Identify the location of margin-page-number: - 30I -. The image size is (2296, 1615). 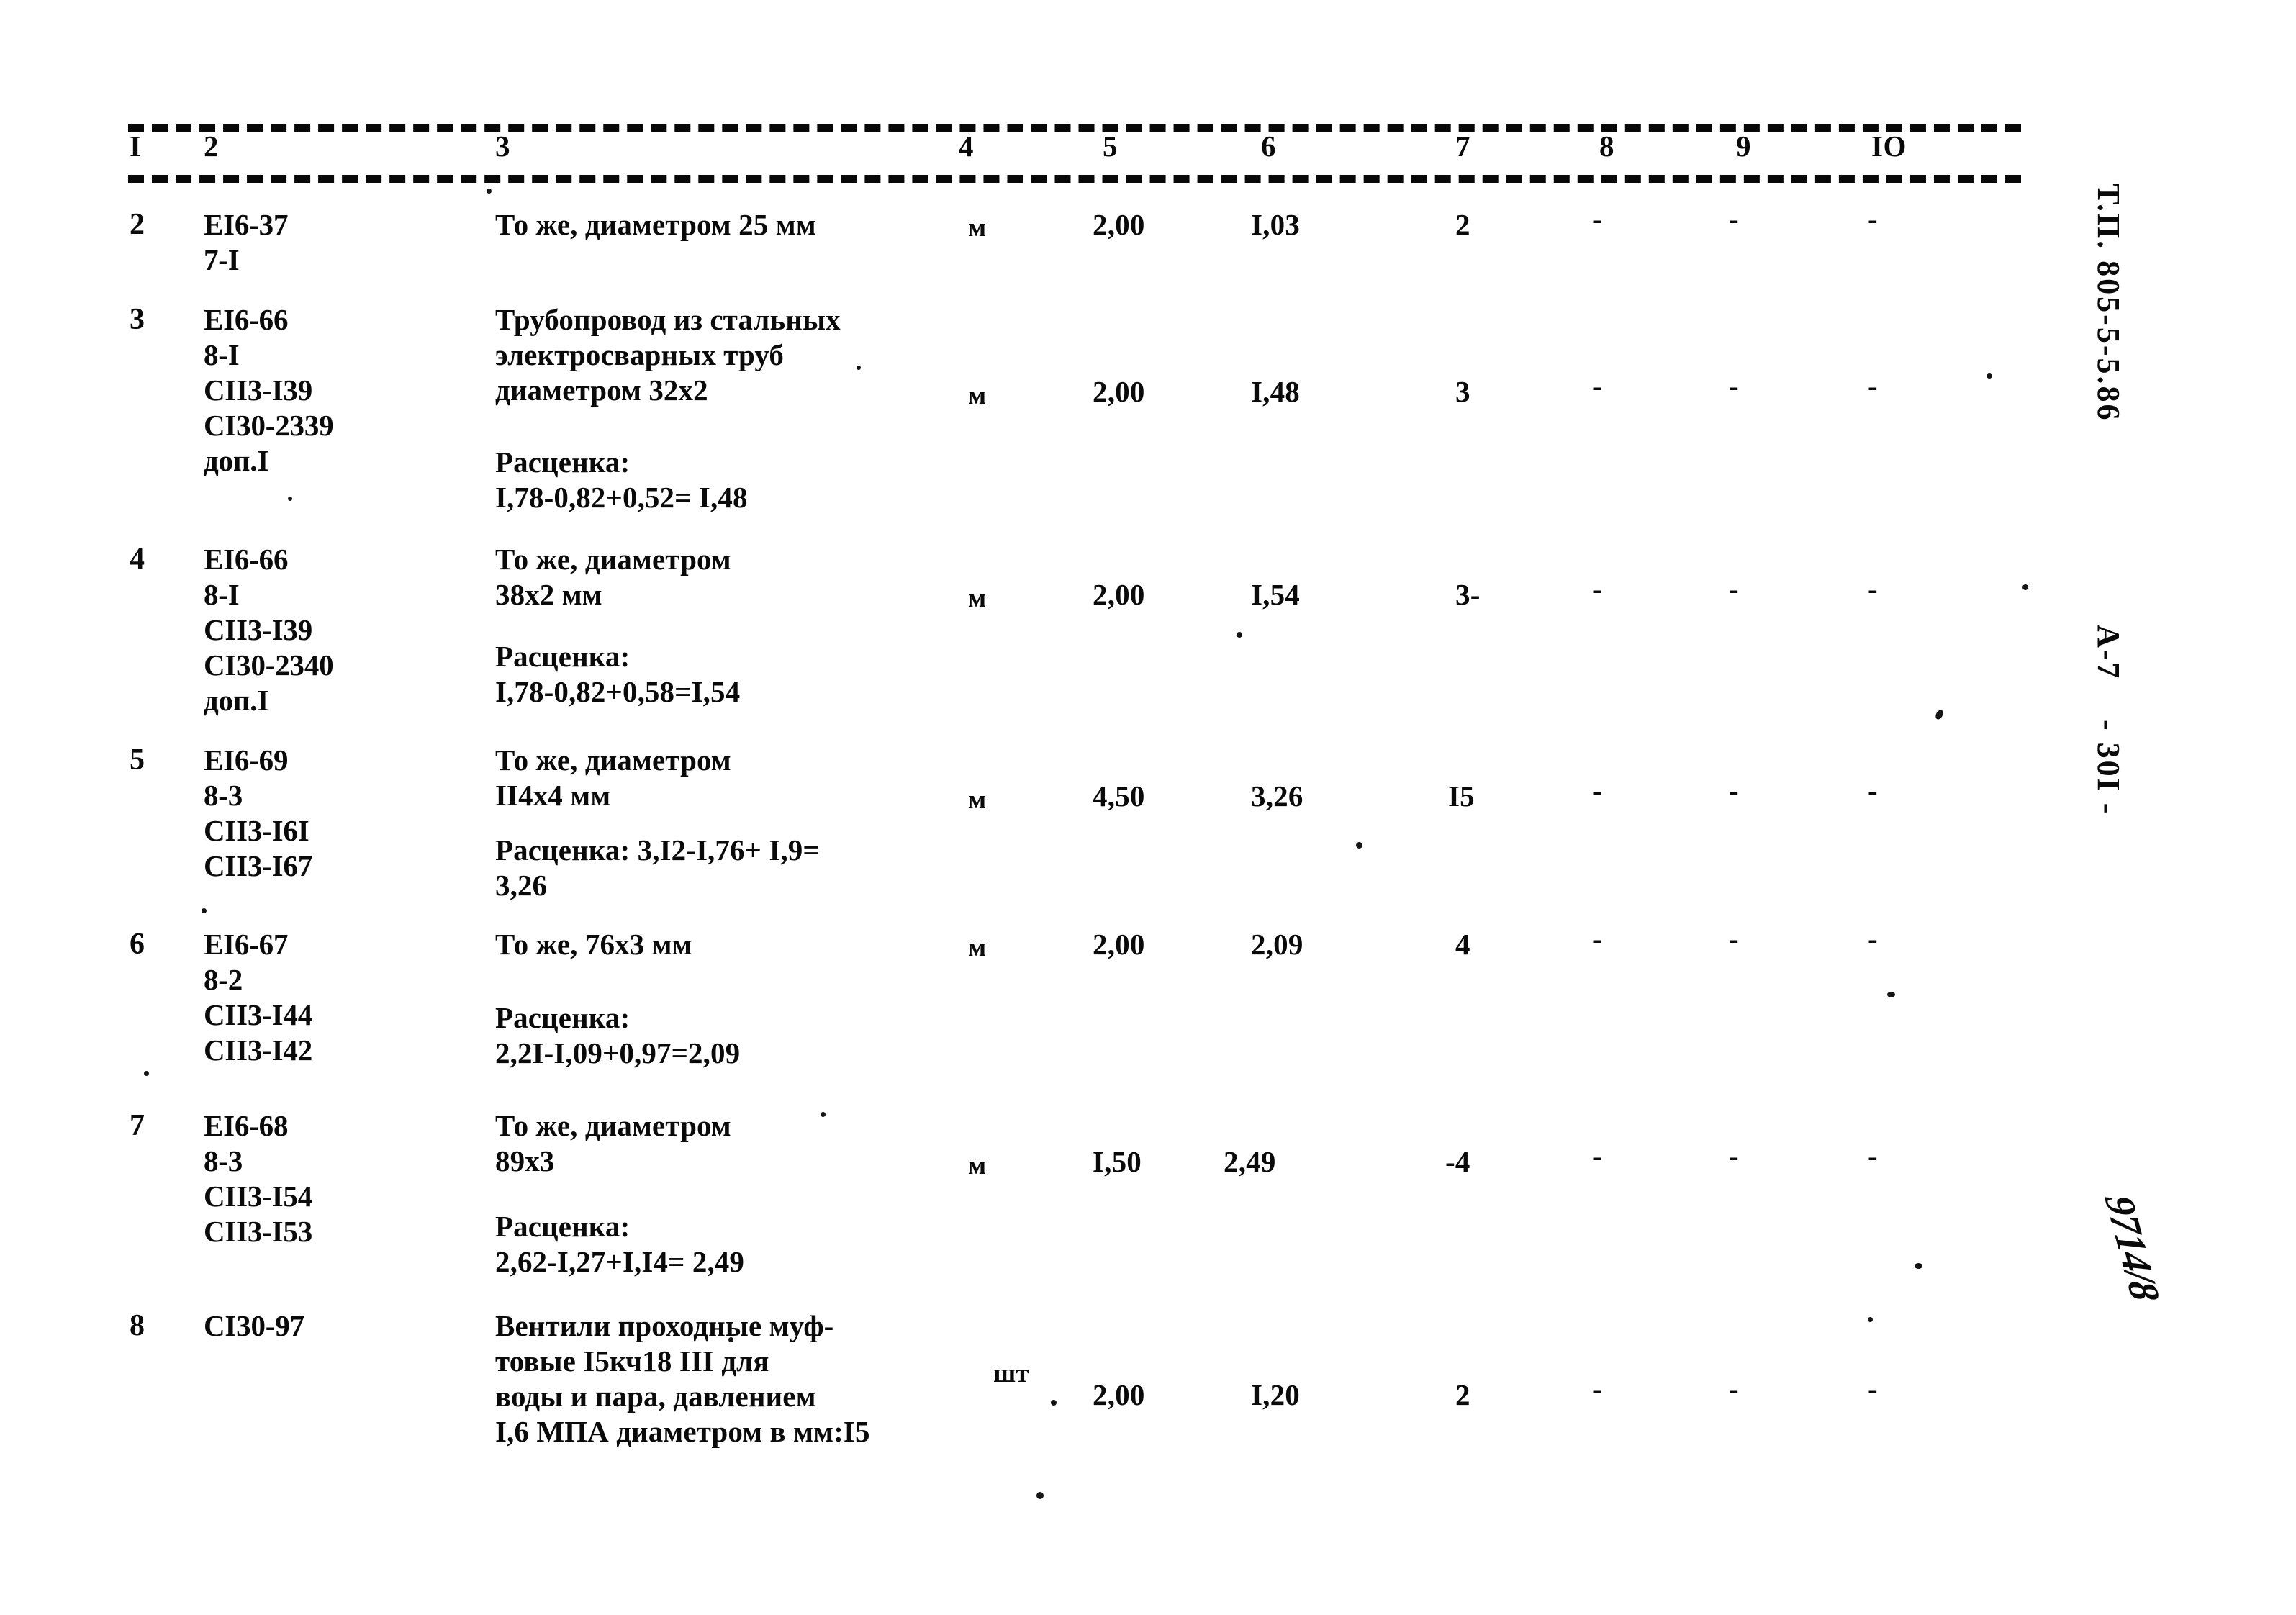
(2108, 768).